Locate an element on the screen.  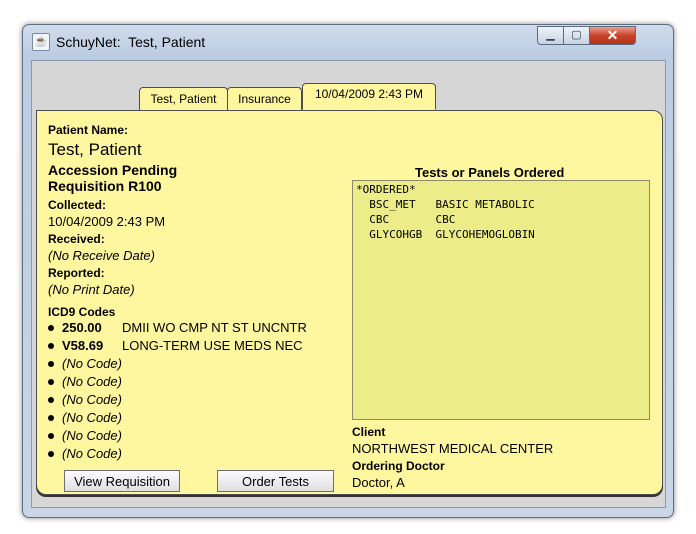
java-cup-icon: ☕ is located at coordinates (41, 42).